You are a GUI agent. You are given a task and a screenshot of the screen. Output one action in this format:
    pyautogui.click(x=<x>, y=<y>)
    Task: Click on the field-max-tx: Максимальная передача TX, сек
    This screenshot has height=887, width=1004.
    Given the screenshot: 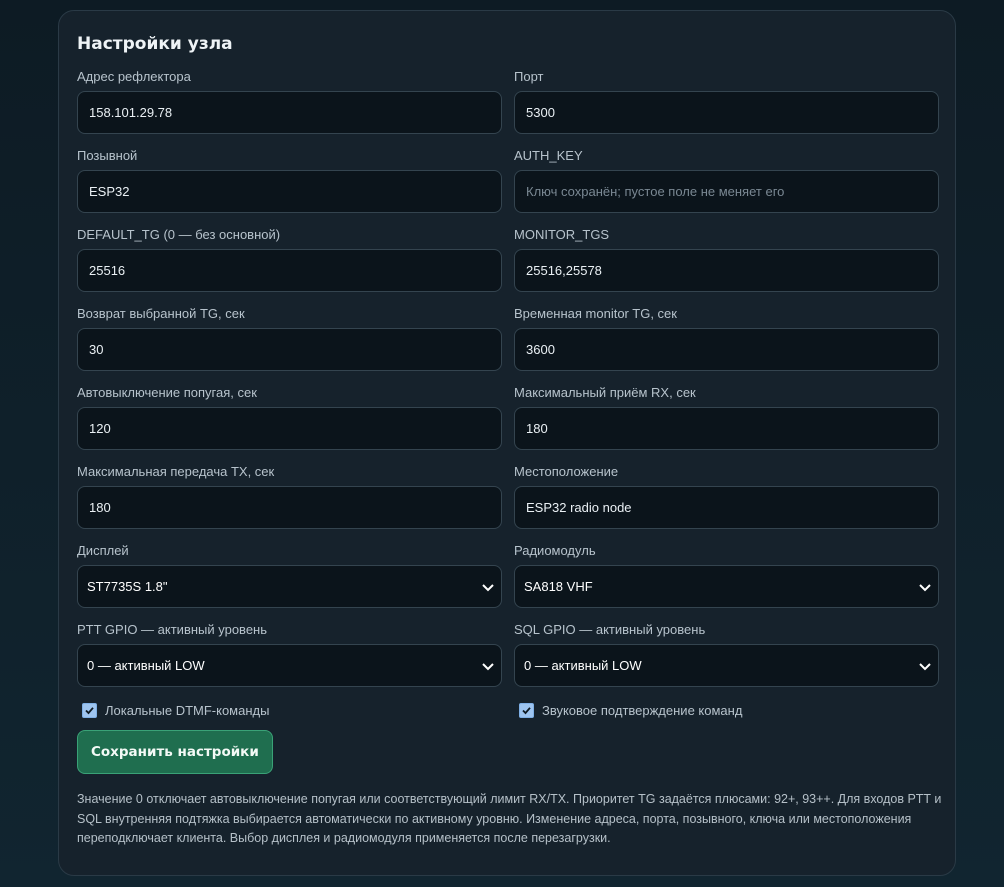 What is the action you would take?
    pyautogui.click(x=289, y=503)
    